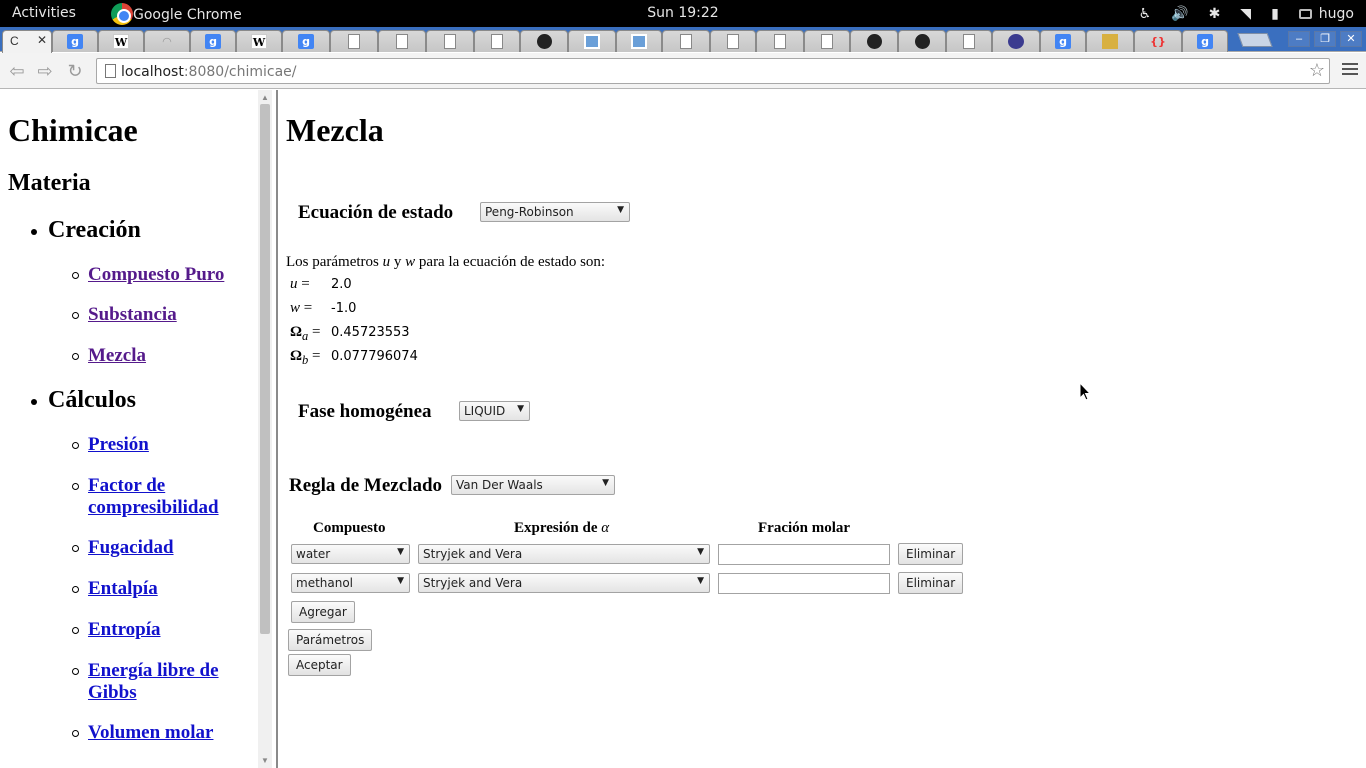 This screenshot has width=1366, height=768. What do you see at coordinates (335, 130) in the screenshot?
I see `page-title: Mezcla` at bounding box center [335, 130].